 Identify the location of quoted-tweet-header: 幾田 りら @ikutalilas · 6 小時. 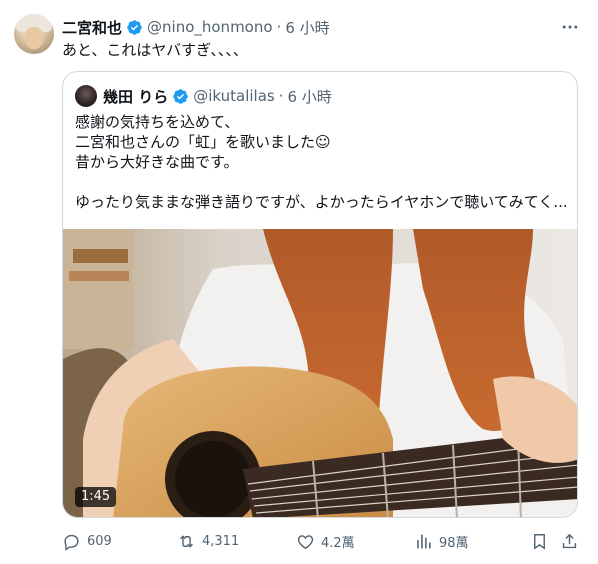
(217, 96).